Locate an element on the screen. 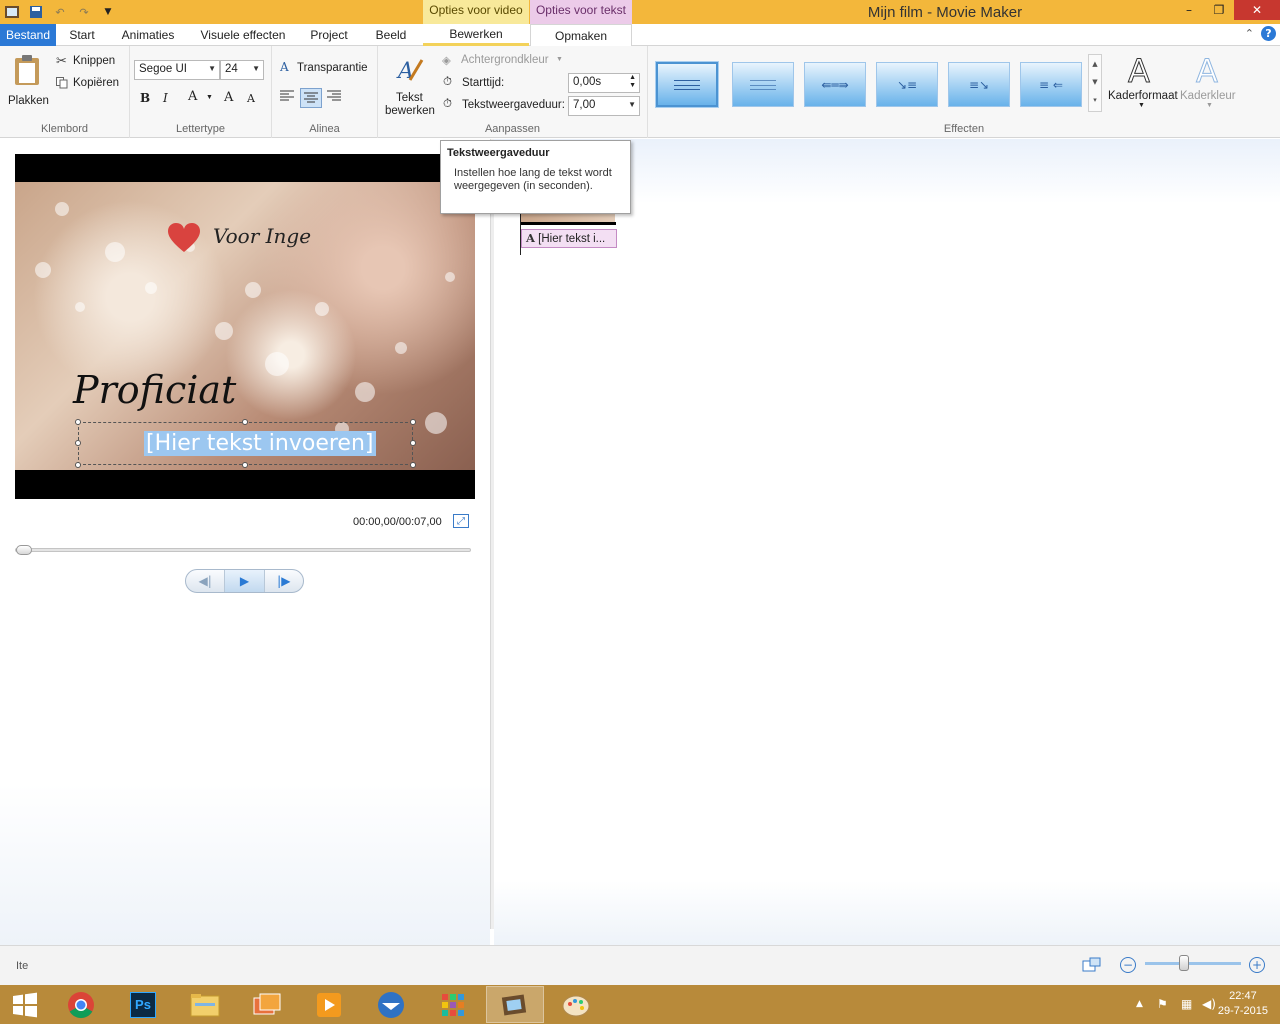 This screenshot has height=1024, width=1280. text-overlay-box: [Hier tekst invoeren] is located at coordinates (245, 443).